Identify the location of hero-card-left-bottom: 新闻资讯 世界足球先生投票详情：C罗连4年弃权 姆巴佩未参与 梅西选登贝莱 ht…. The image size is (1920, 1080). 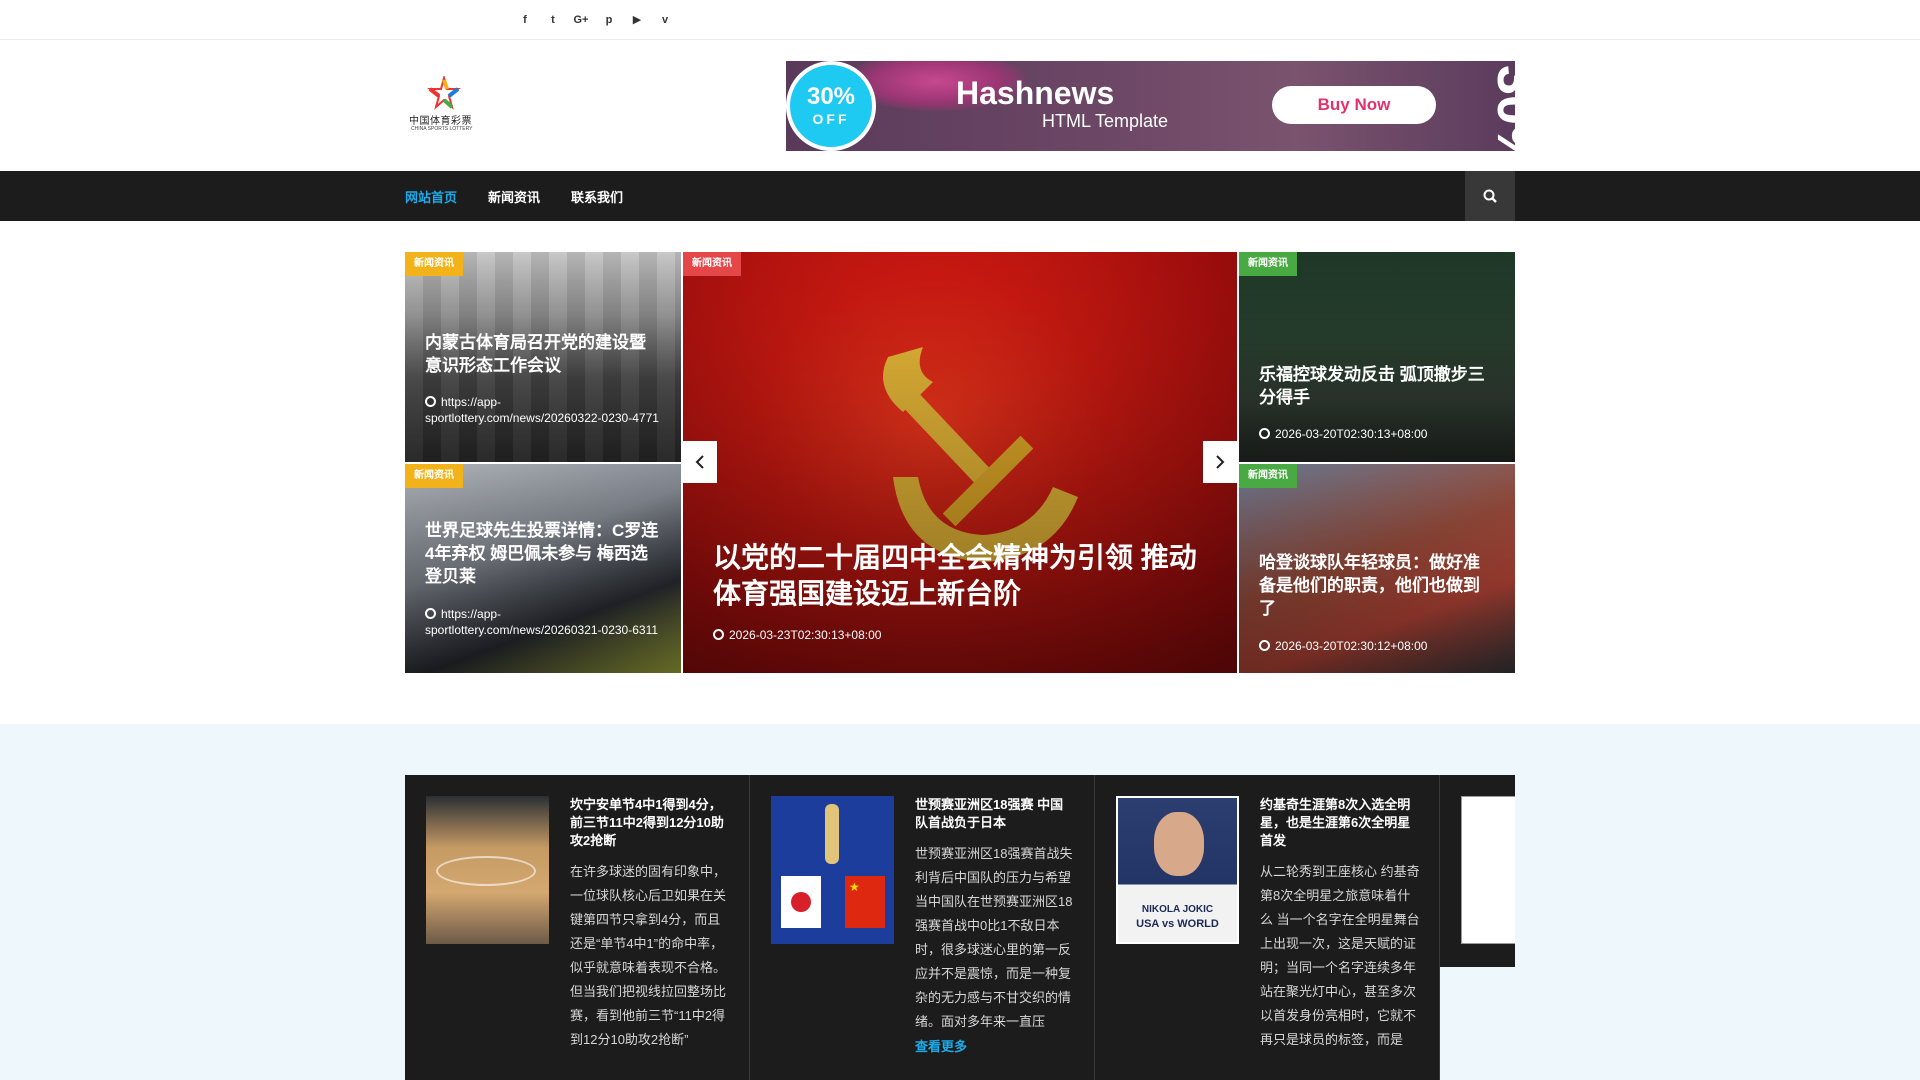
(543, 568).